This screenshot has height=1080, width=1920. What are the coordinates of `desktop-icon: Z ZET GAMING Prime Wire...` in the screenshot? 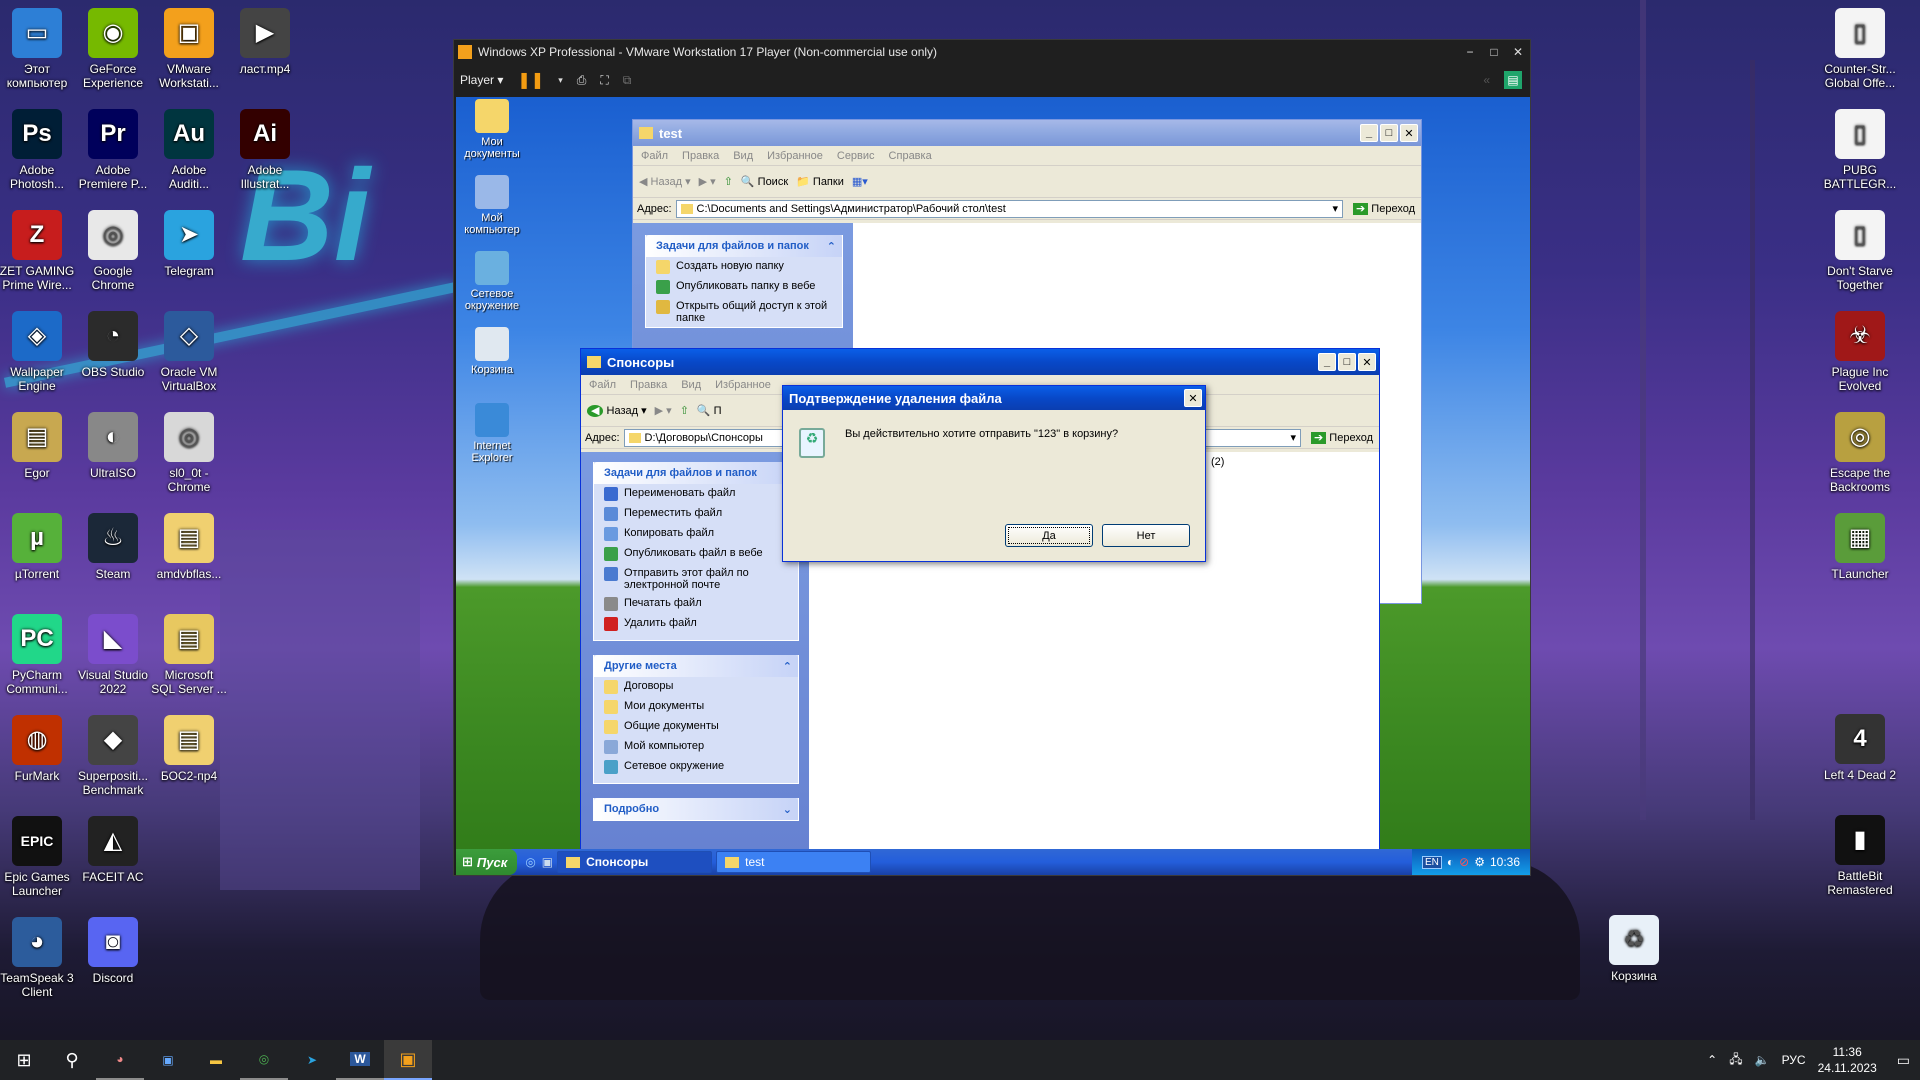 It's located at (37, 251).